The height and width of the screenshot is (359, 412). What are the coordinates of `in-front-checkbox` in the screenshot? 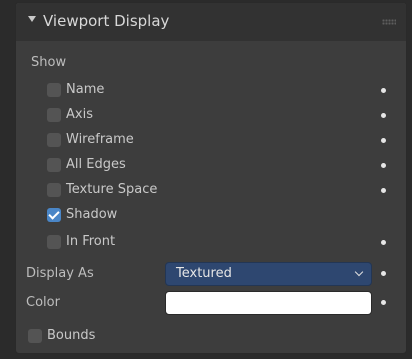 It's located at (54, 242).